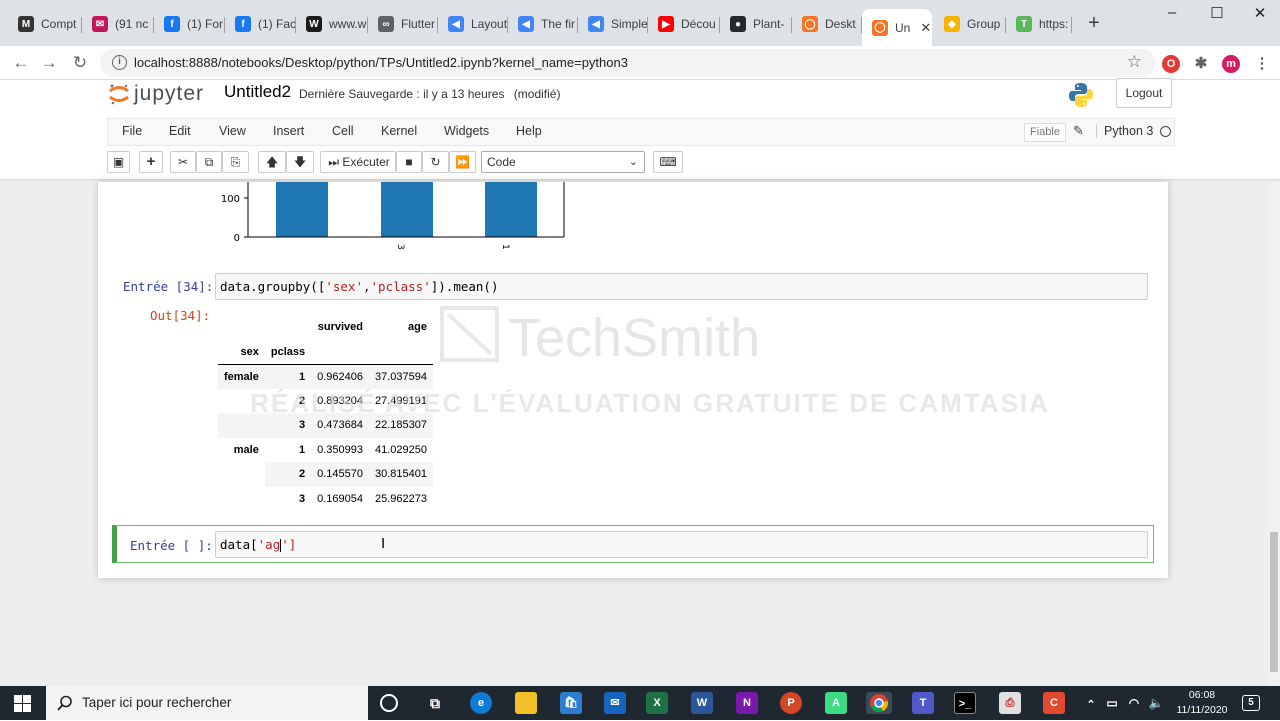 The image size is (1280, 721). Describe the element at coordinates (466, 131) in the screenshot. I see `menu-widgets: Widgets` at that location.